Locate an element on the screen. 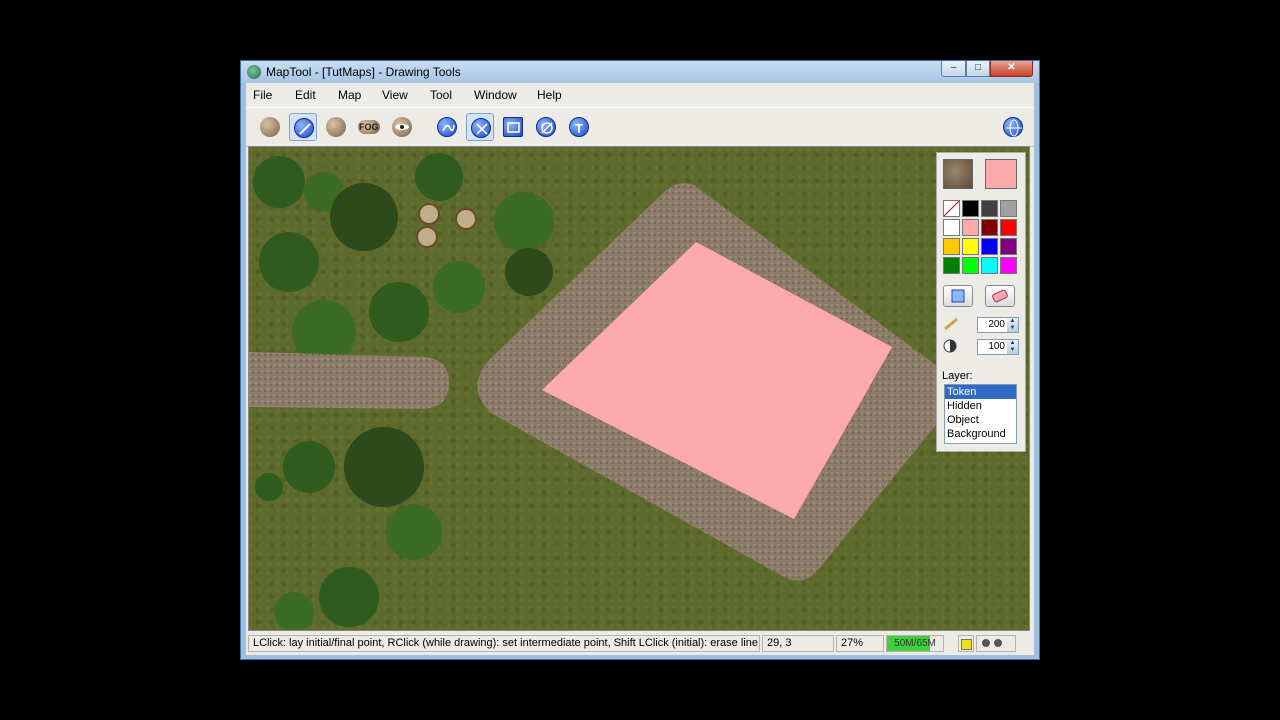 This screenshot has height=720, width=1280. layer-label: Layer: is located at coordinates (957, 376).